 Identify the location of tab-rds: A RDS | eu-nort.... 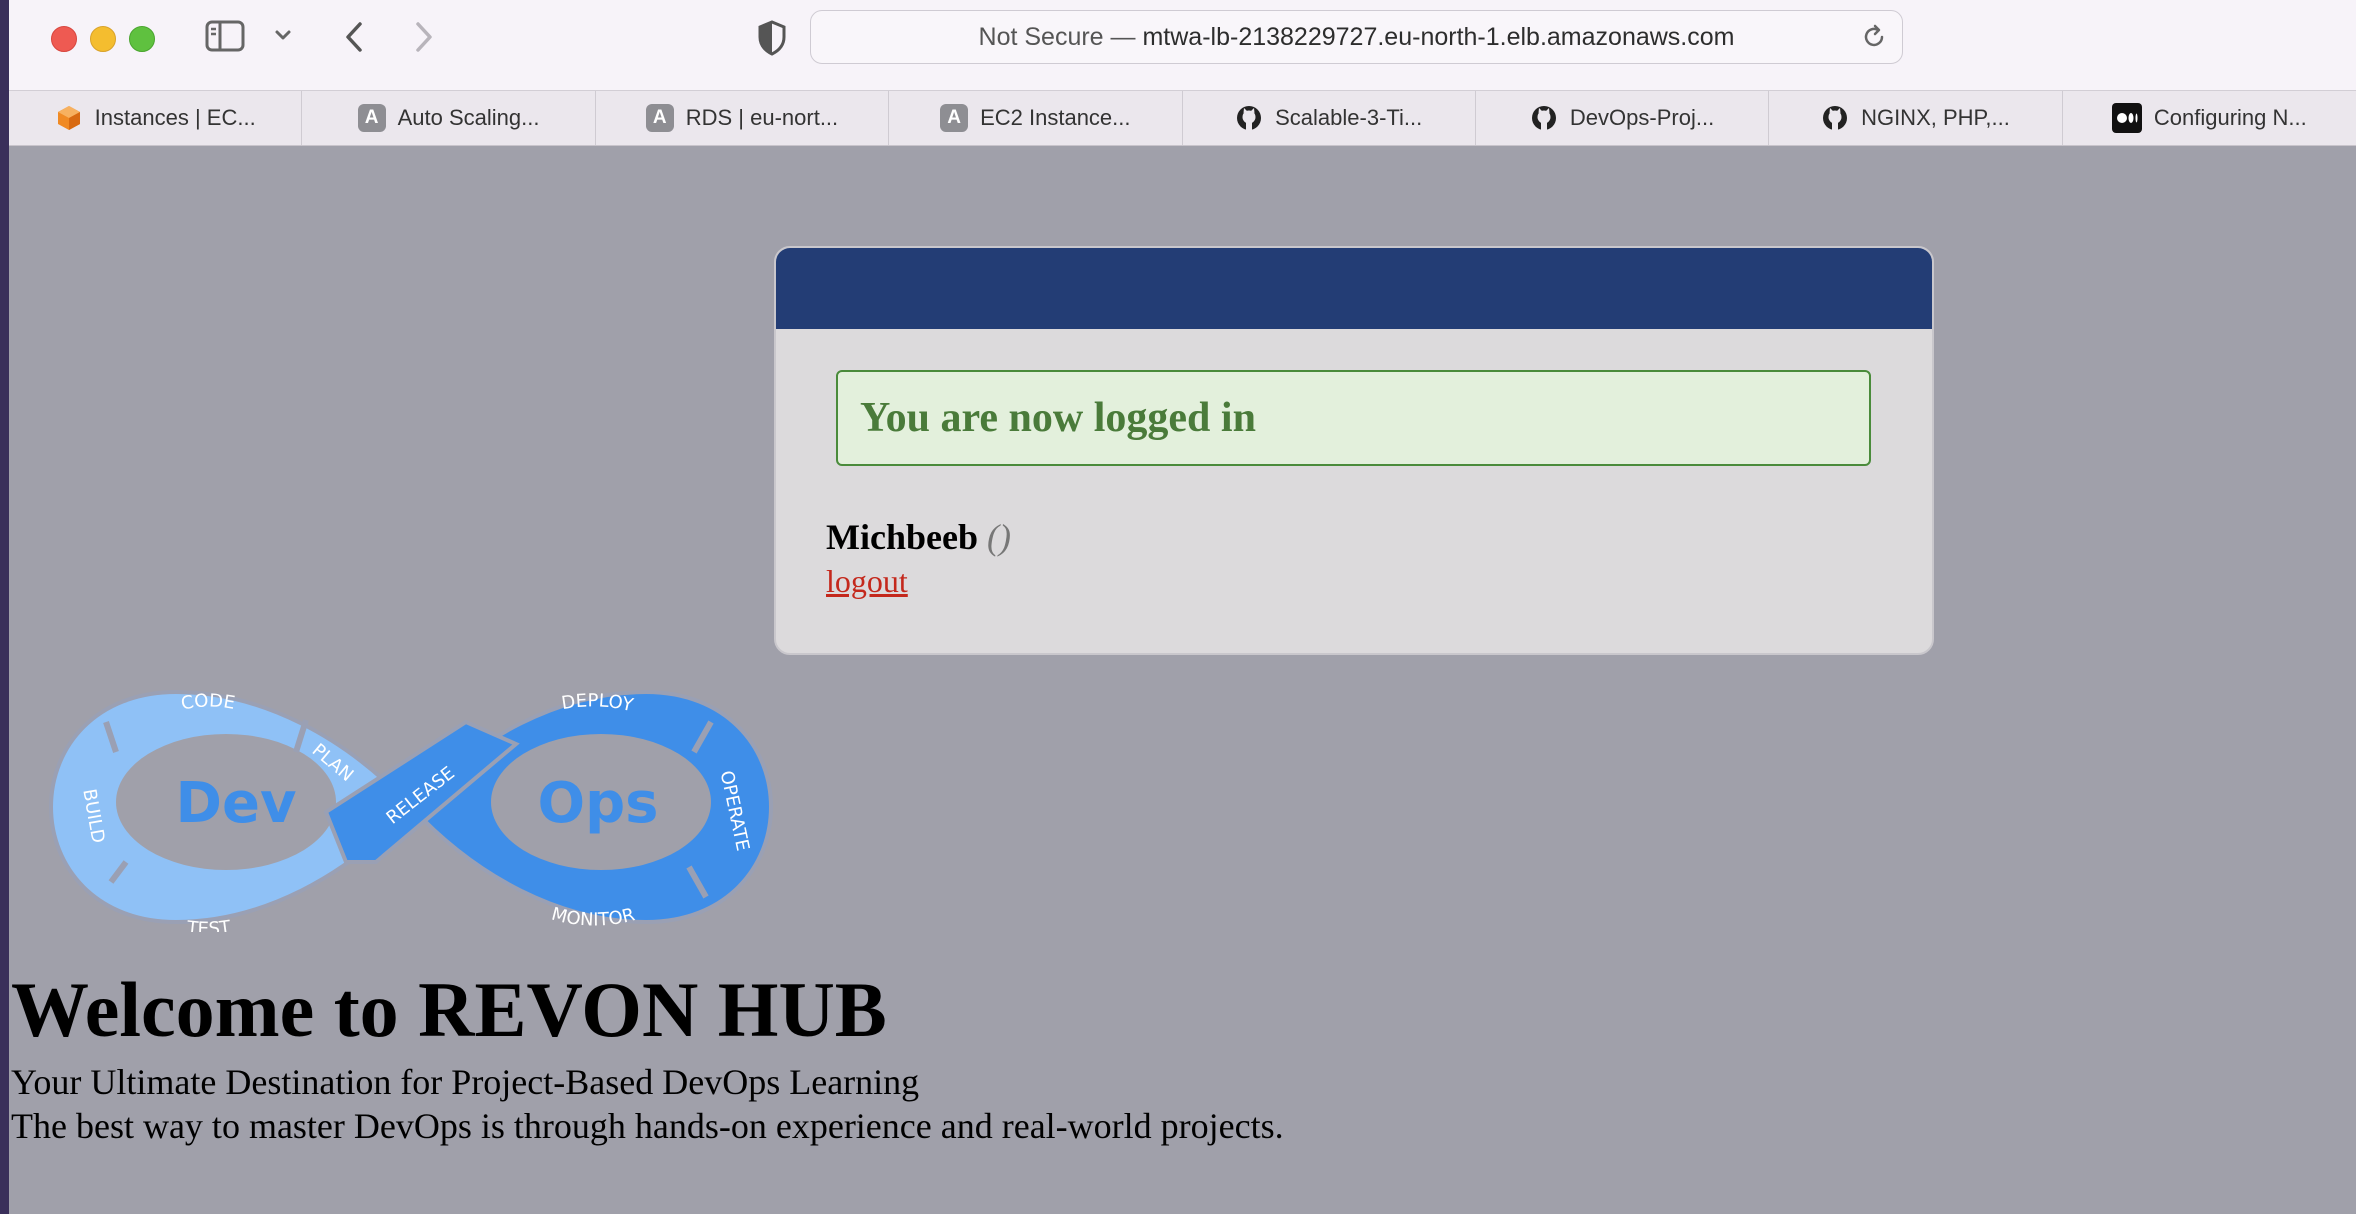
(743, 118).